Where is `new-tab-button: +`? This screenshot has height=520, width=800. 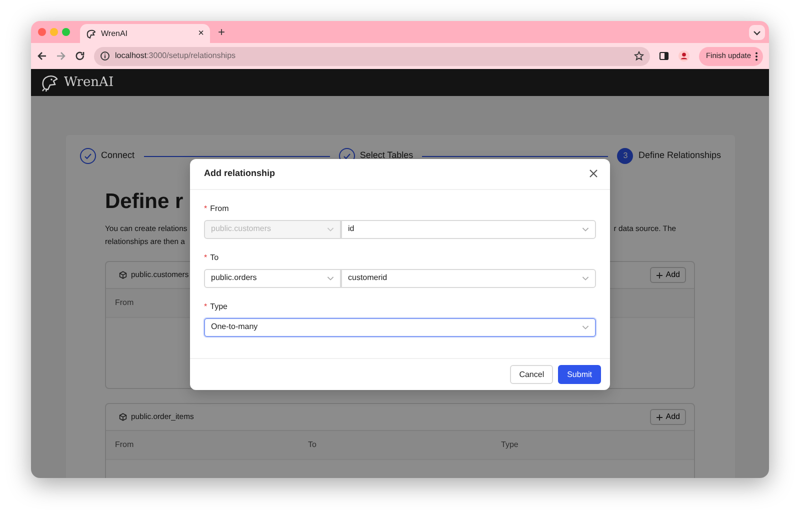
new-tab-button: + is located at coordinates (222, 32).